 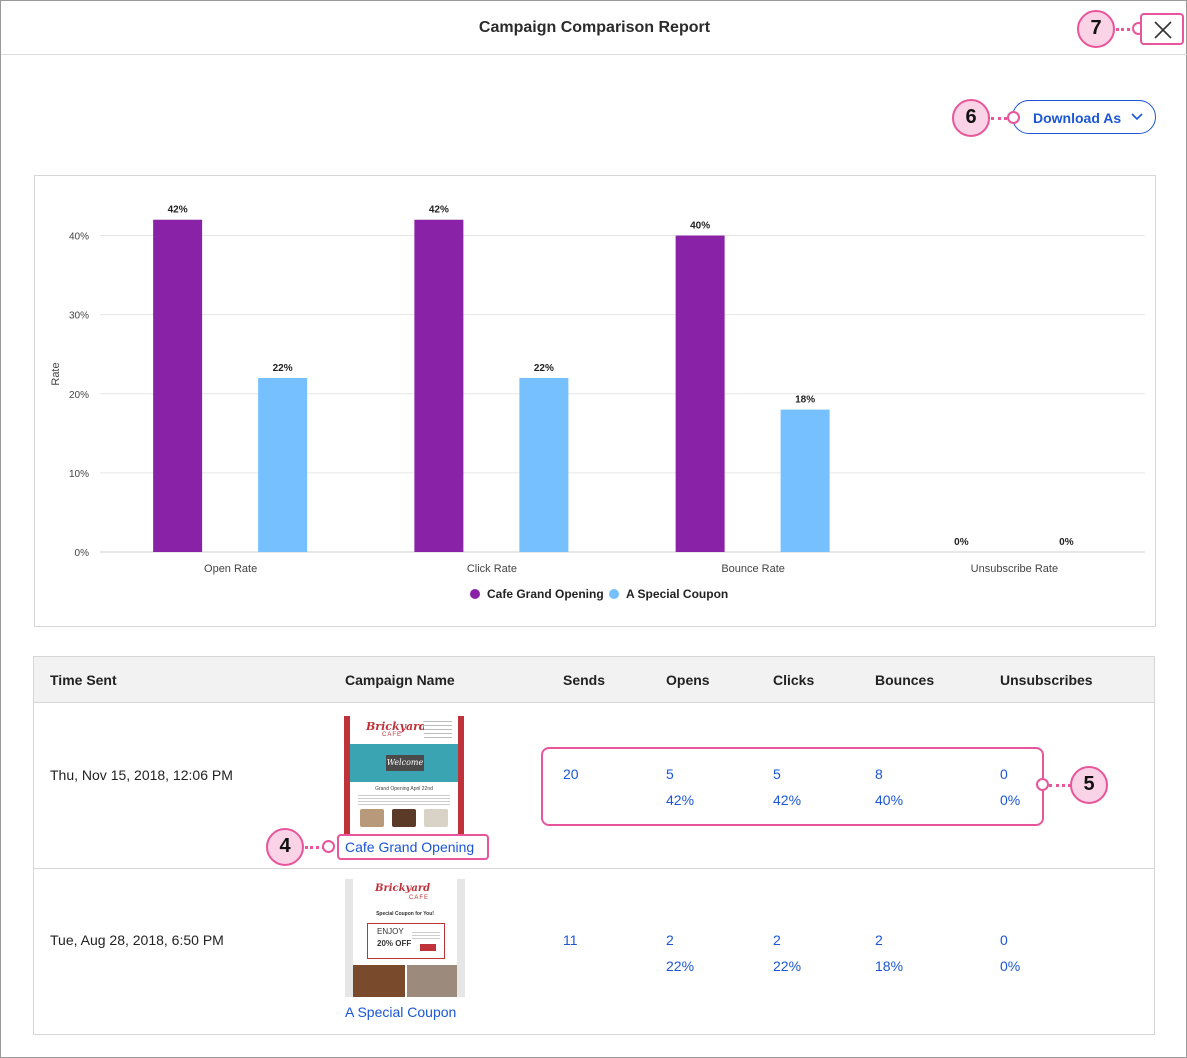 I want to click on x-tick-label: Click Rate, so click(x=492, y=569).